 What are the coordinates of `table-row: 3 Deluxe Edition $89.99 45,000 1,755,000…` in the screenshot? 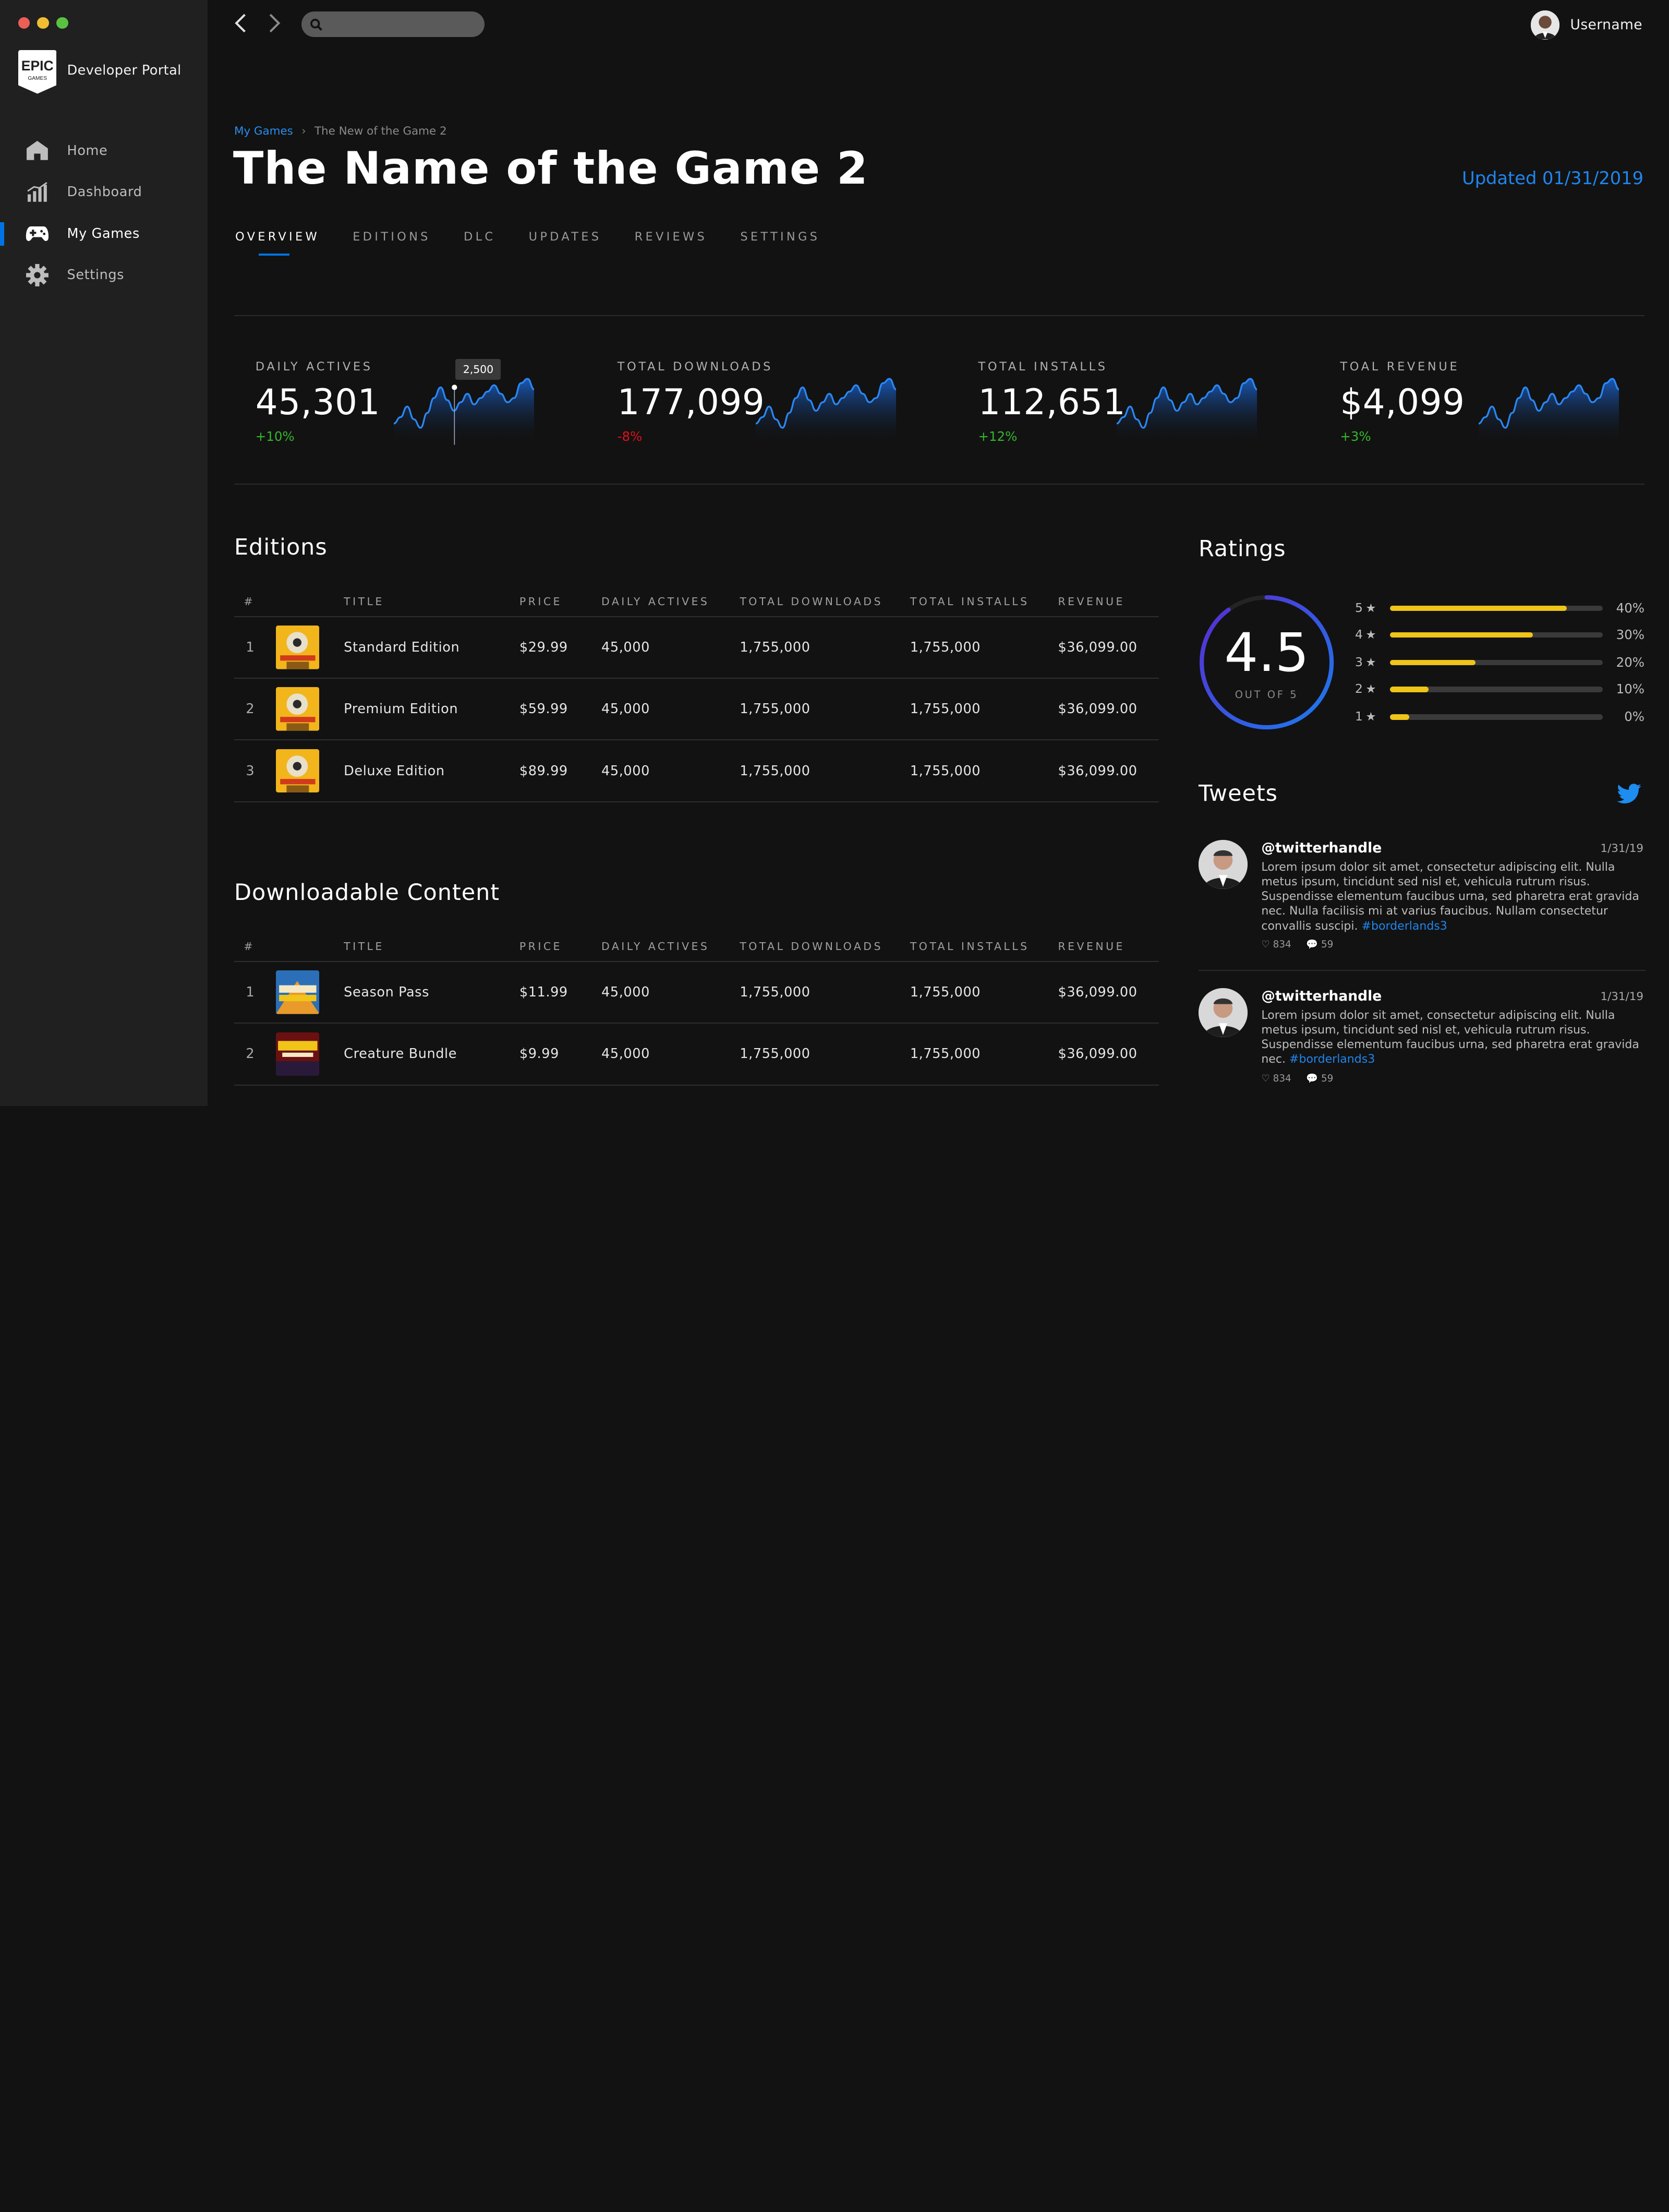 It's located at (696, 771).